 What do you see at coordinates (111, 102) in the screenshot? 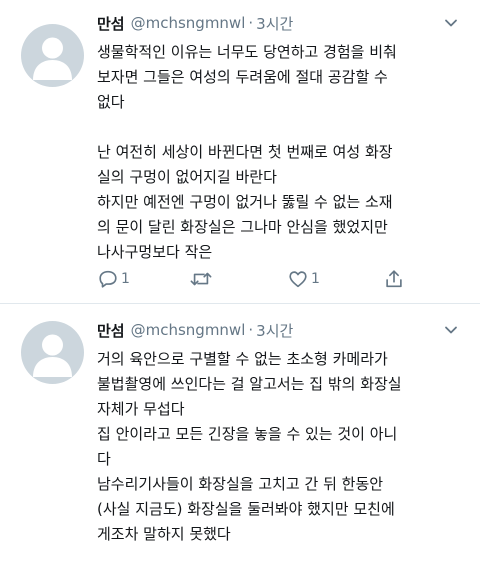
I see `tweet-text-line: 없다` at bounding box center [111, 102].